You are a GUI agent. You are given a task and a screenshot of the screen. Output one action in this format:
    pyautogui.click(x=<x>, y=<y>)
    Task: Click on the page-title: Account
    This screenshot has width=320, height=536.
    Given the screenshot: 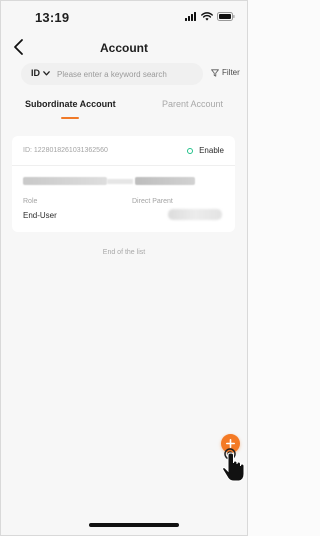 What is the action you would take?
    pyautogui.click(x=124, y=48)
    